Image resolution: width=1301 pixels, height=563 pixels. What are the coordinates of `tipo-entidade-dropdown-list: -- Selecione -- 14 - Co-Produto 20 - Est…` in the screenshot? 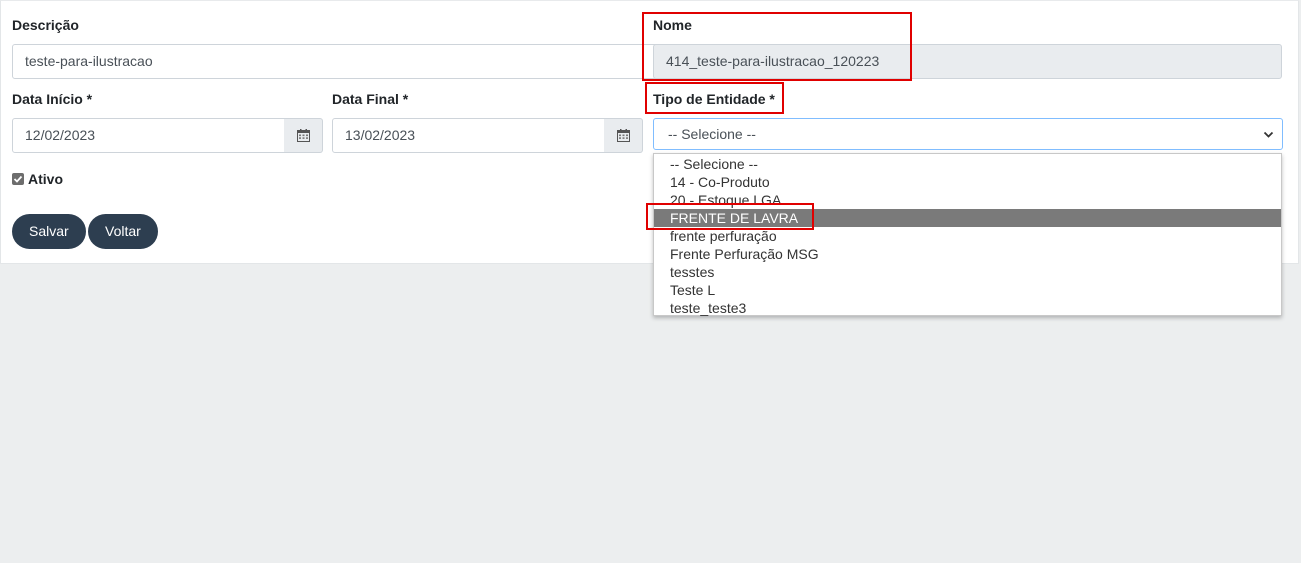 It's located at (967, 234).